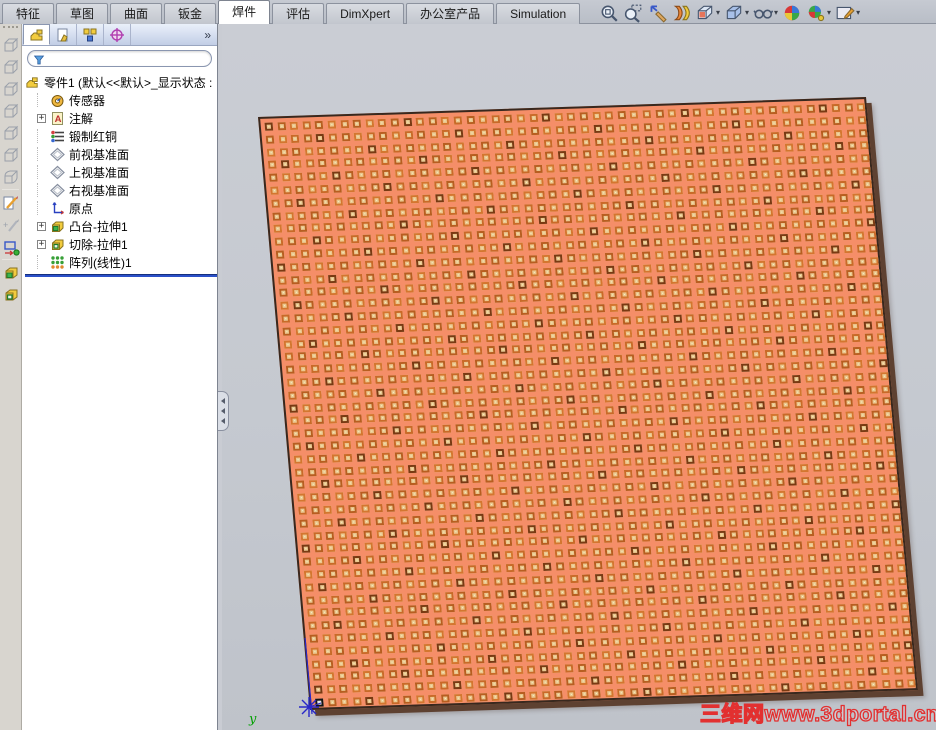  I want to click on panel-tab-configurationmanager, so click(90, 34).